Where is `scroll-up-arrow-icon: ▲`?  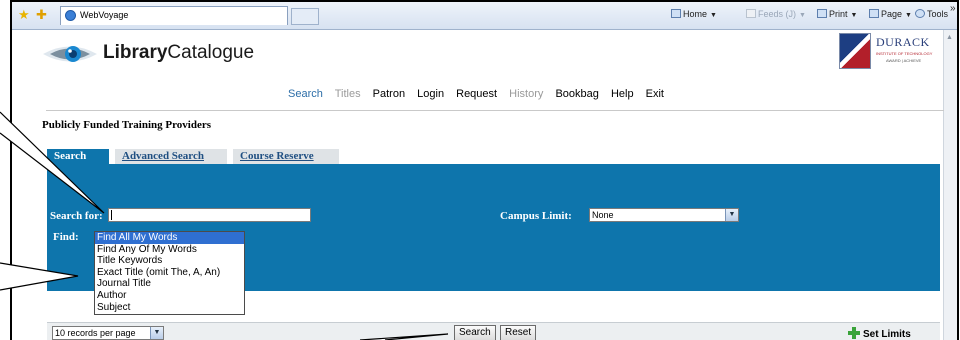 scroll-up-arrow-icon: ▲ is located at coordinates (949, 37).